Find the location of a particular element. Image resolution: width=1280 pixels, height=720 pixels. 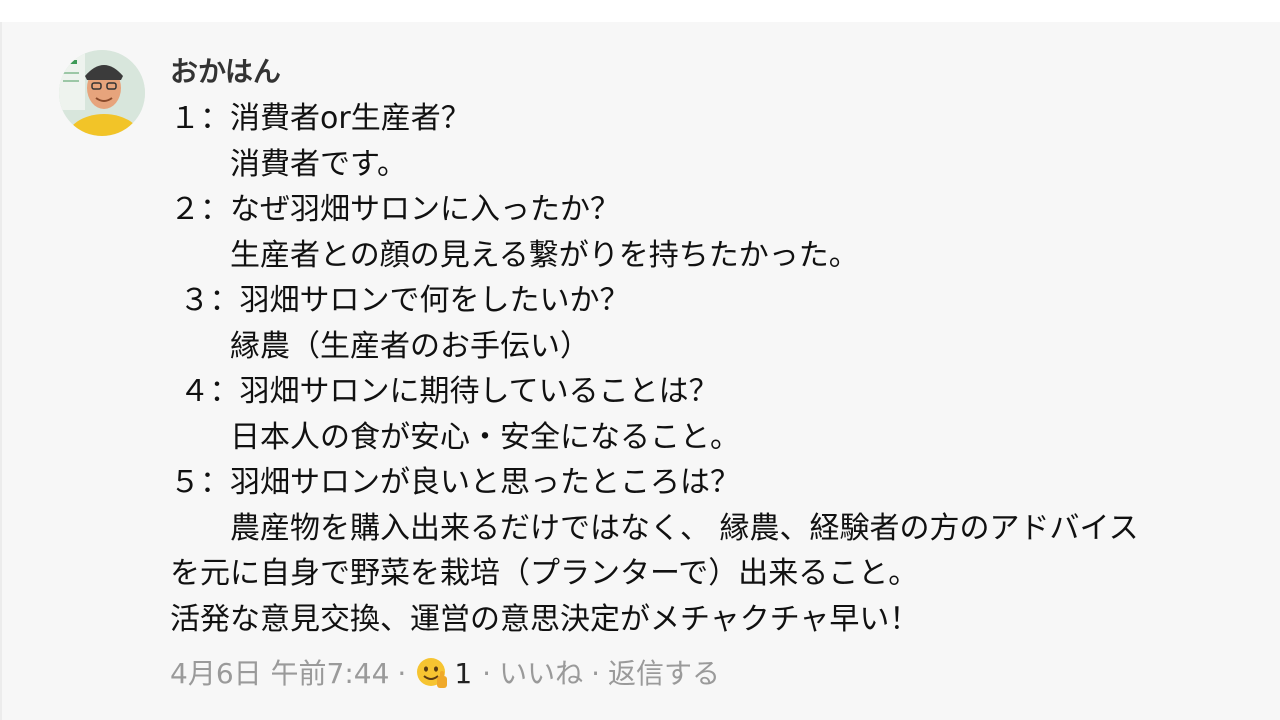

comment-line: ２：なぜ羽畑サロンに入ったか？ is located at coordinates (395, 209).